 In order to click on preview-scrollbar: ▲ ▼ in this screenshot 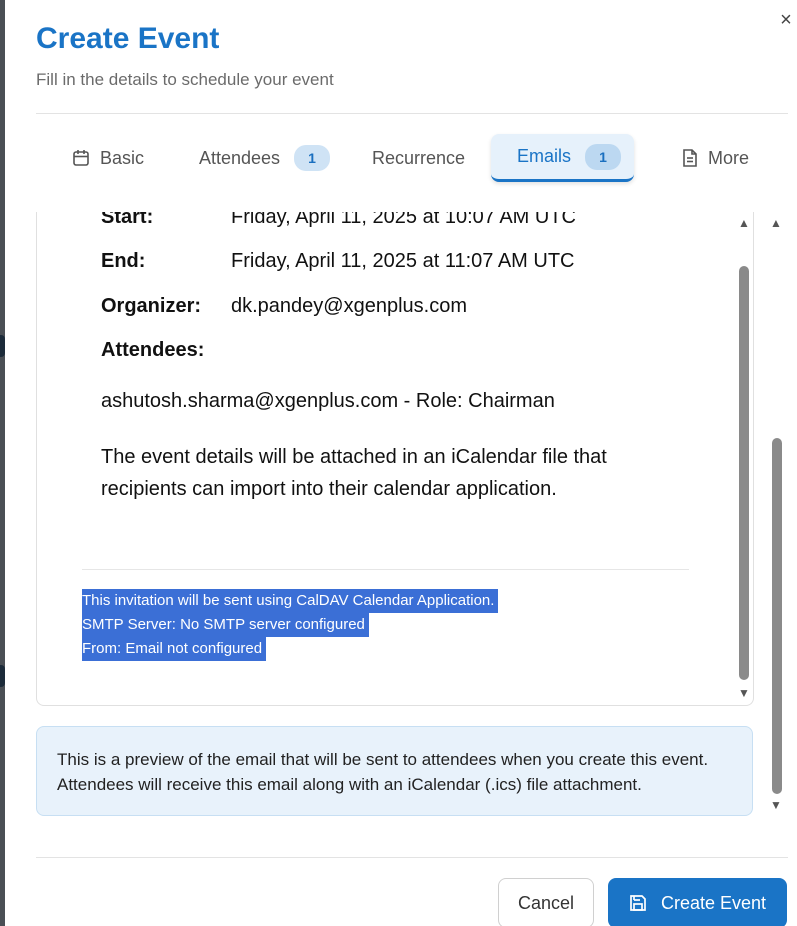, I will do `click(744, 458)`.